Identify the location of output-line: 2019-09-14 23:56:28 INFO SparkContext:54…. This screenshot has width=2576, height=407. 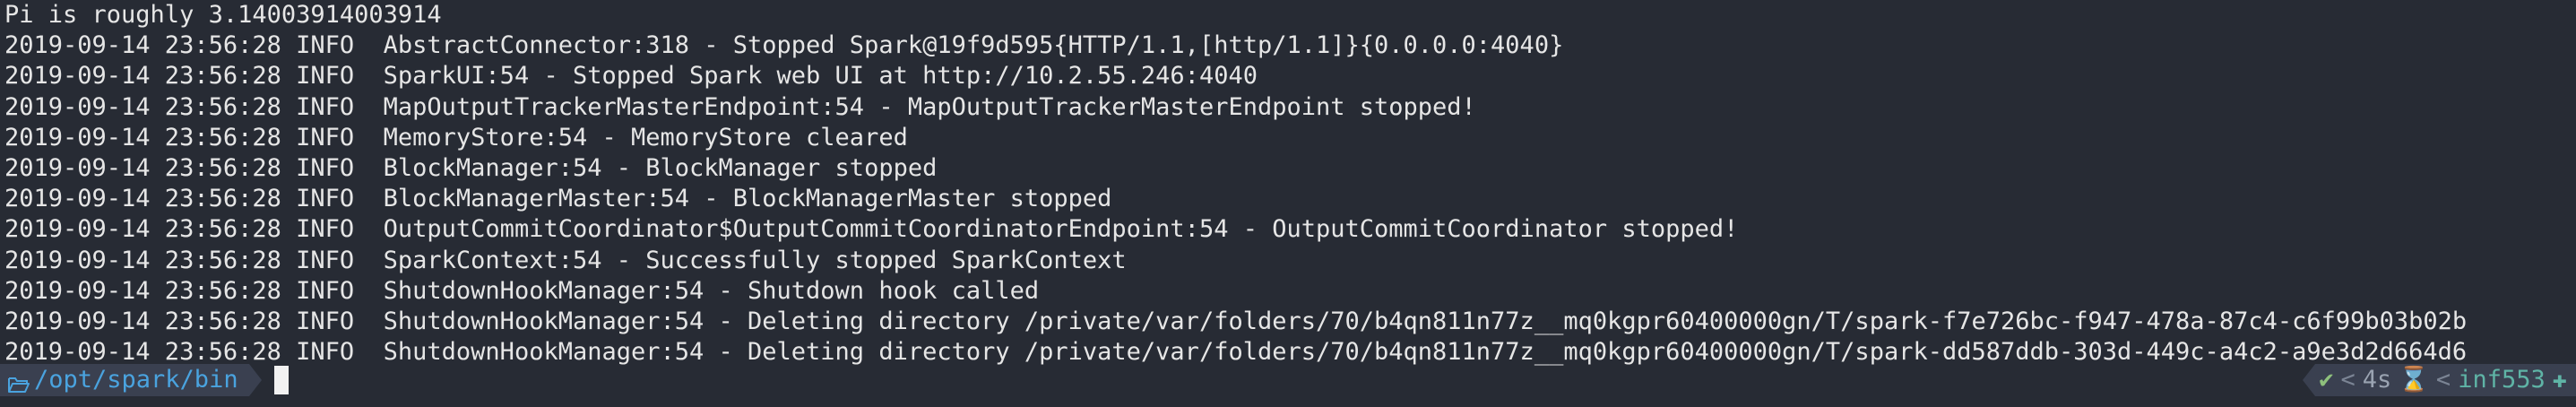
(565, 260).